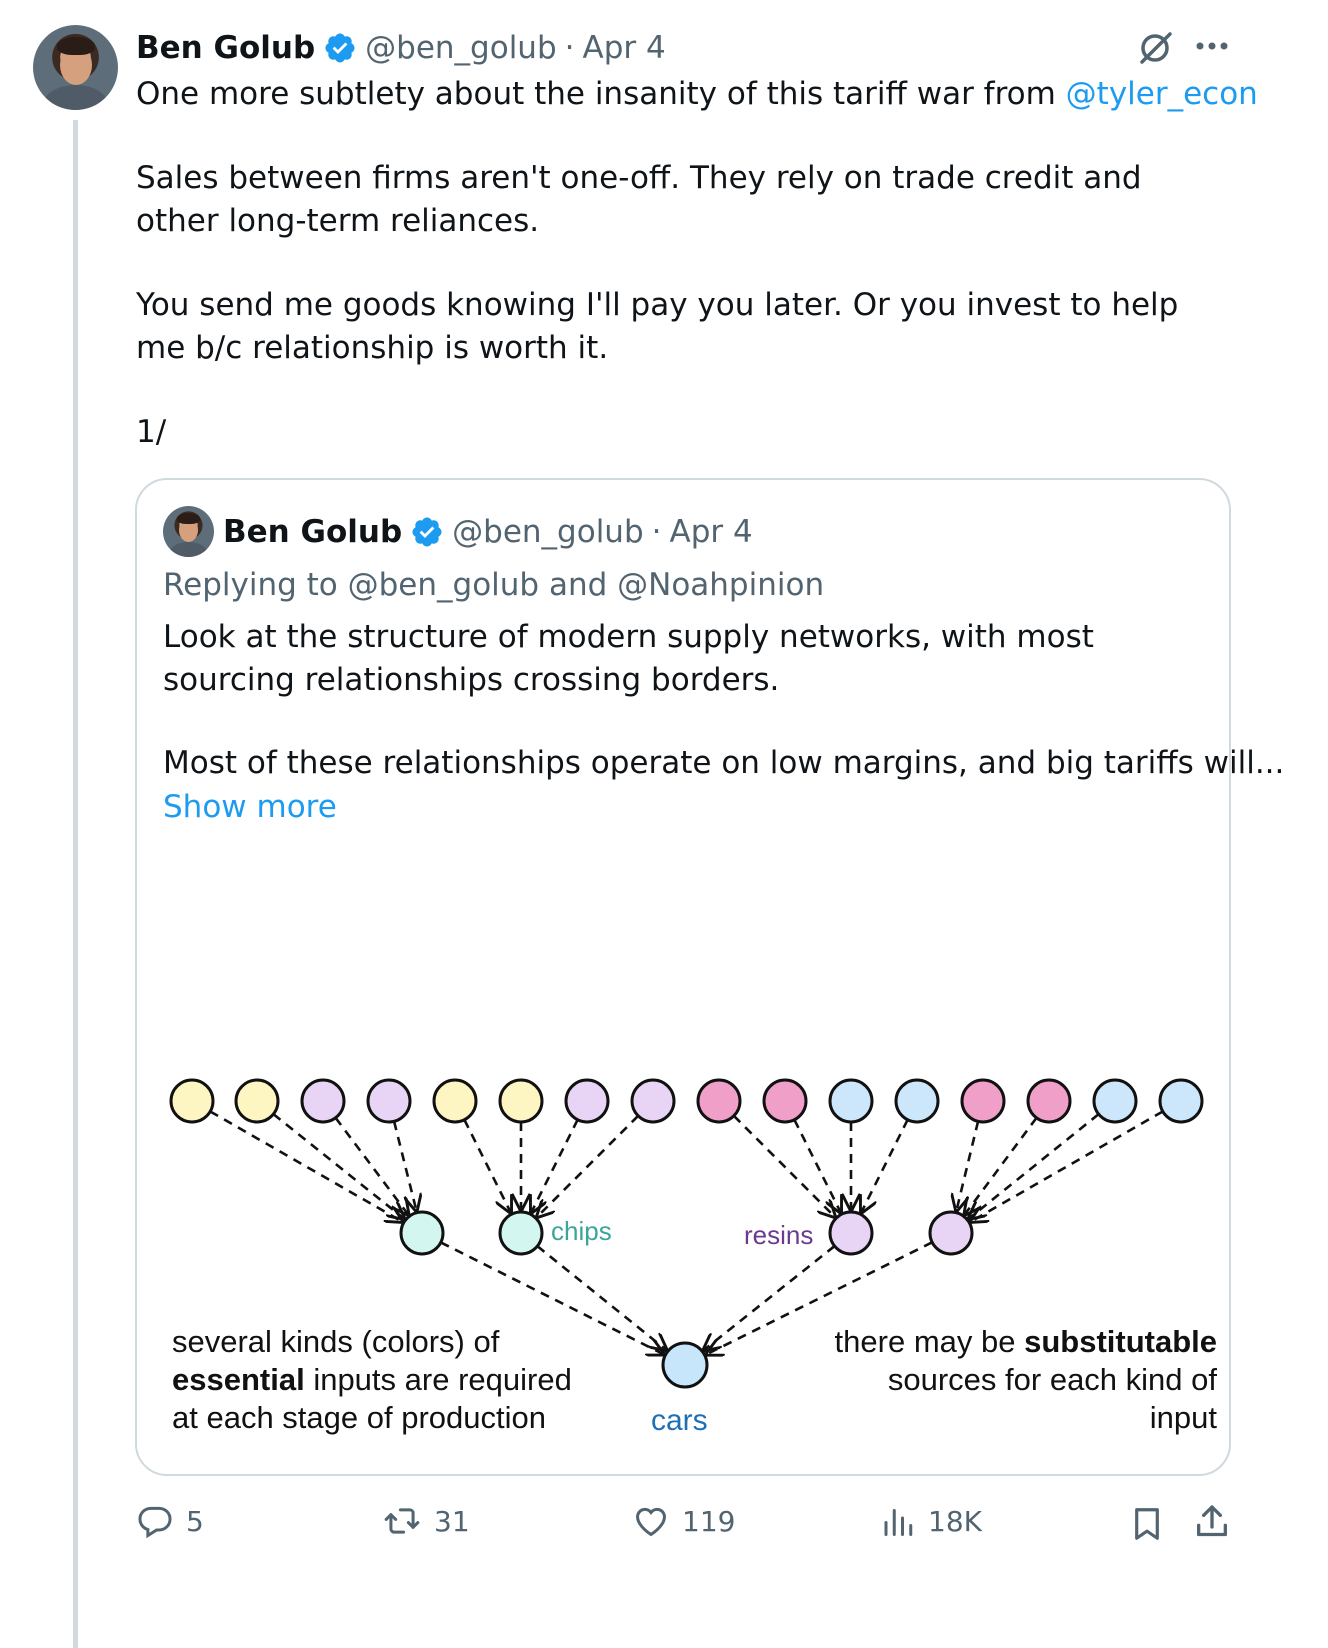 This screenshot has width=1328, height=1648. What do you see at coordinates (581, 1231) in the screenshot?
I see `label-chips: chips` at bounding box center [581, 1231].